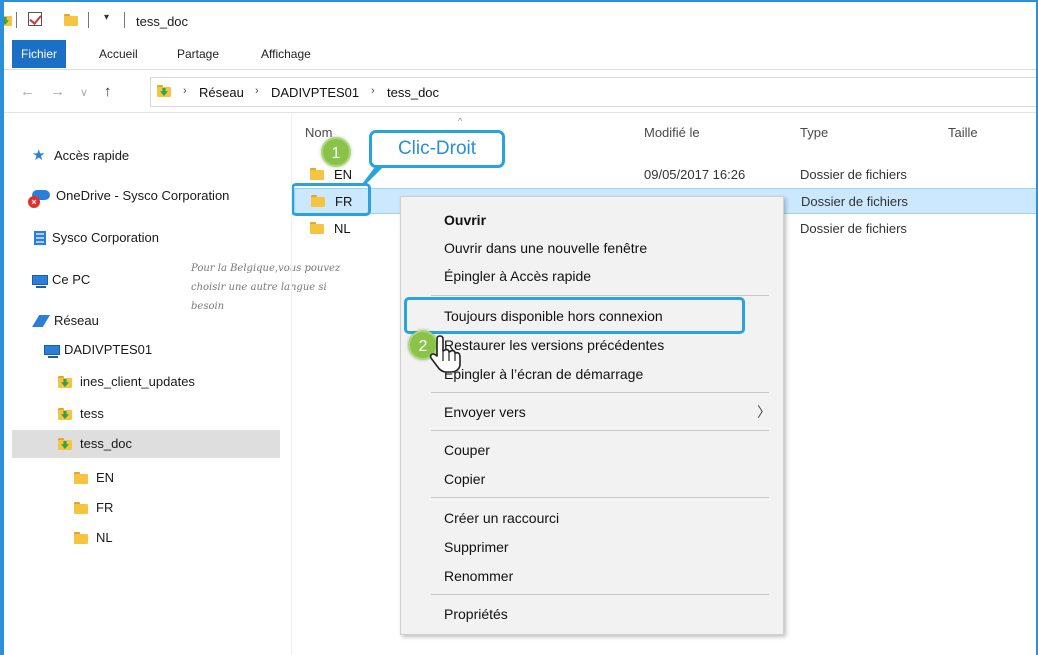 The image size is (1038, 655). What do you see at coordinates (40, 238) in the screenshot?
I see `building-icon` at bounding box center [40, 238].